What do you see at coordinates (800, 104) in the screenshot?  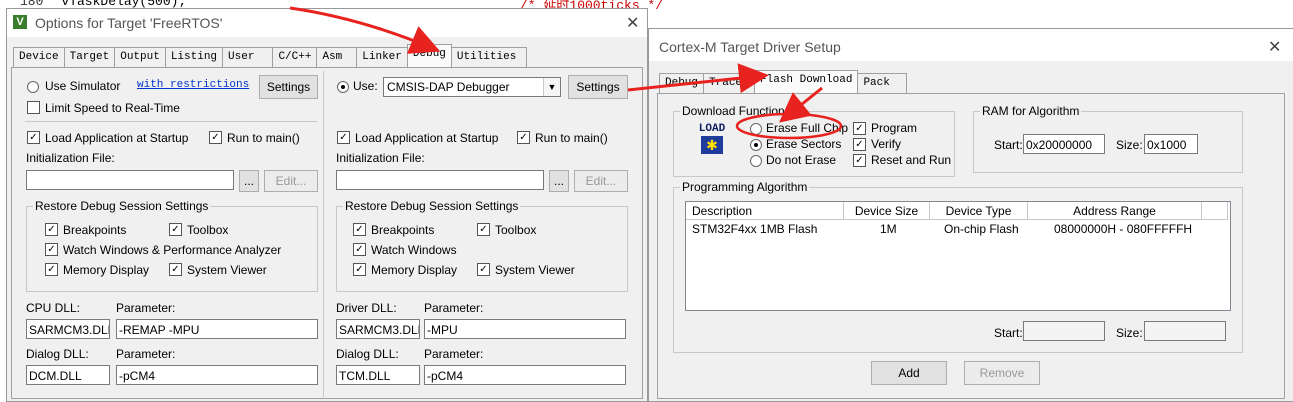 I see `arrow-to-erase-full-chip` at bounding box center [800, 104].